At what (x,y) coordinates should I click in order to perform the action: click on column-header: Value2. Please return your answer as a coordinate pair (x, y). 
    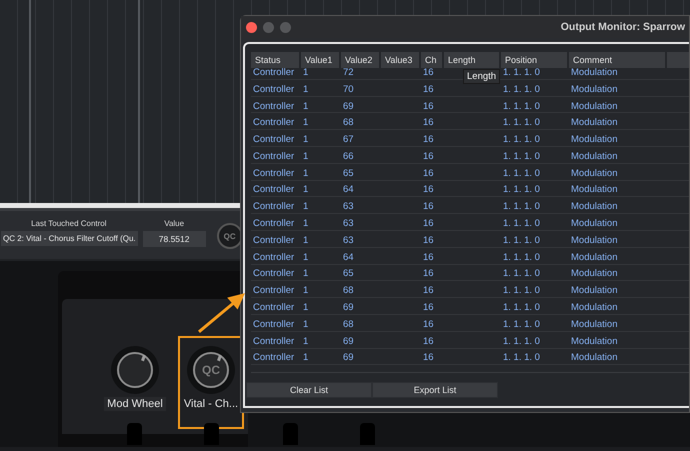
    Looking at the image, I should click on (360, 60).